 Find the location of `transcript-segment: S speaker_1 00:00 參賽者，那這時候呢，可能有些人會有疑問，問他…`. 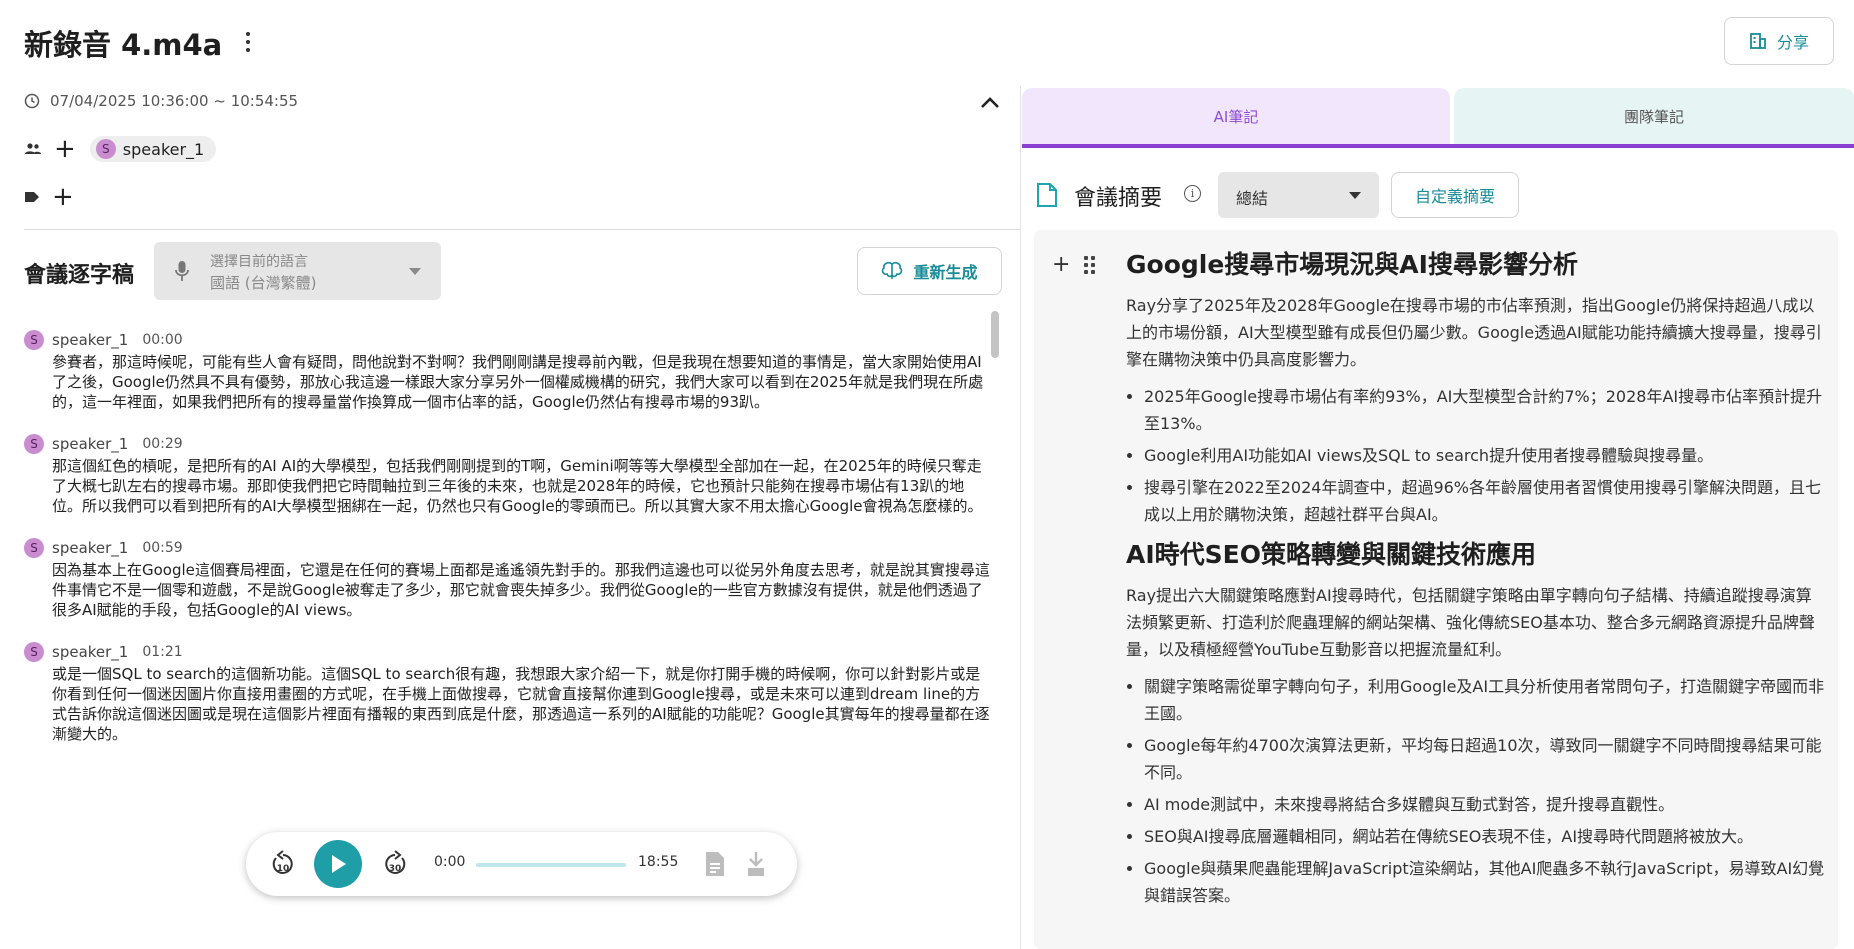

transcript-segment: S speaker_1 00:00 參賽者，那這時候呢，可能有些人會有疑問，問他… is located at coordinates (509, 371).